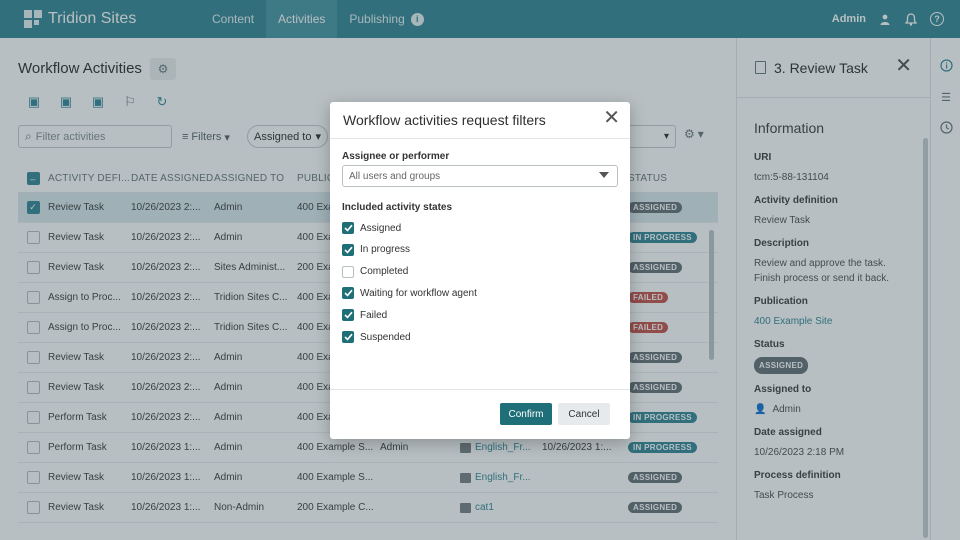  I want to click on assignee-value: All users and groups, so click(395, 176).